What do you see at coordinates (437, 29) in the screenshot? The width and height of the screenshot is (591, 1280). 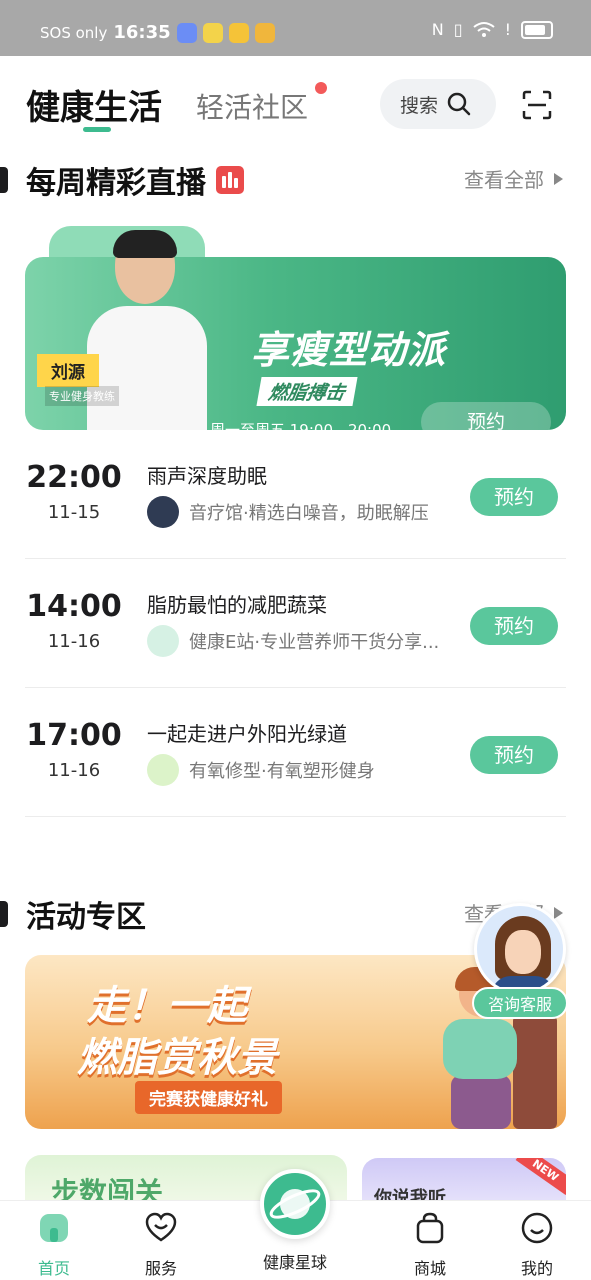 I see `nfc-icon: N` at bounding box center [437, 29].